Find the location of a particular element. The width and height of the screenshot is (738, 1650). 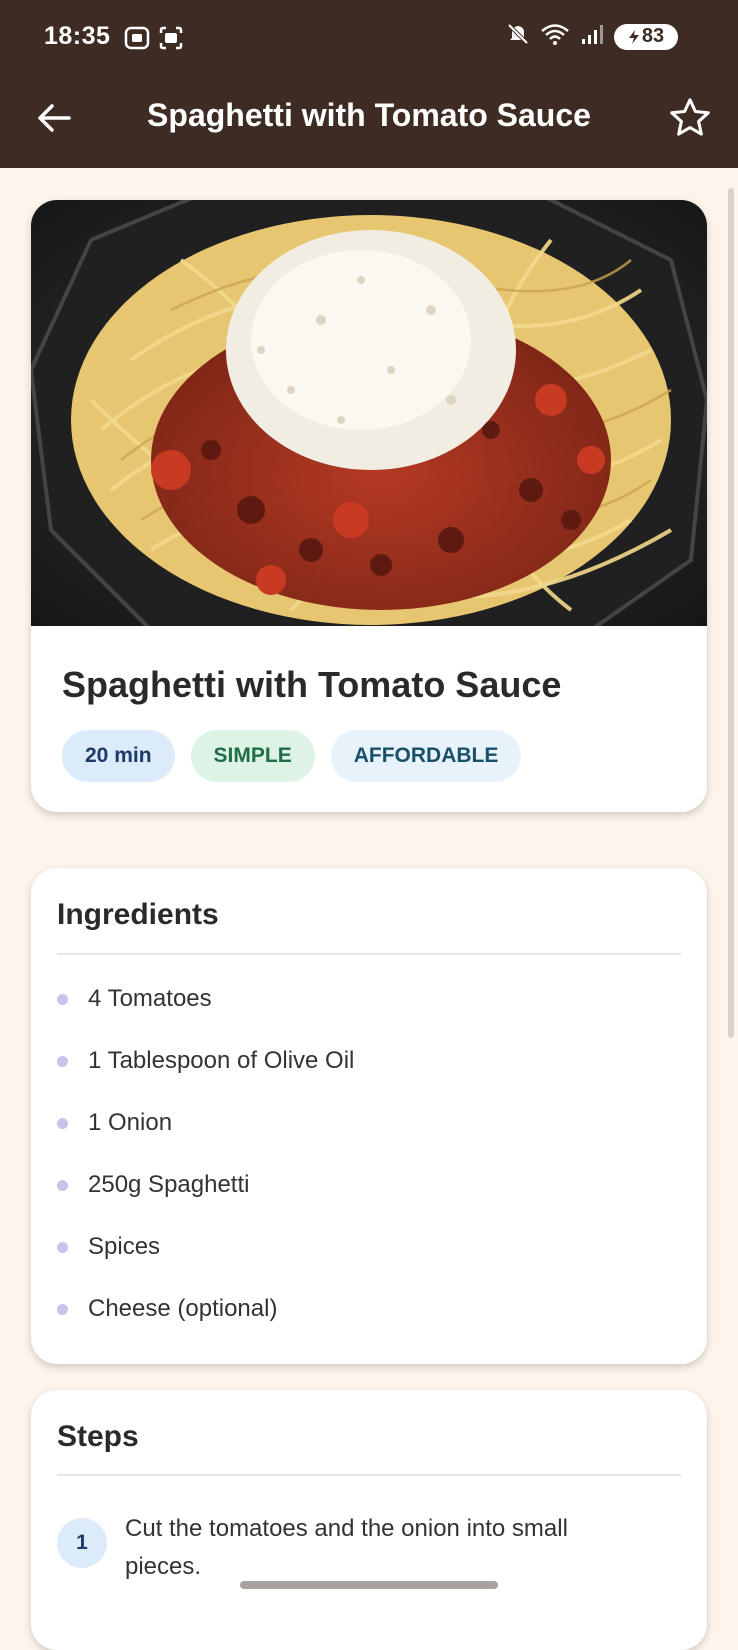

recipe-chips: 20 min SIMPLE AFFORDABLE is located at coordinates (292, 756).